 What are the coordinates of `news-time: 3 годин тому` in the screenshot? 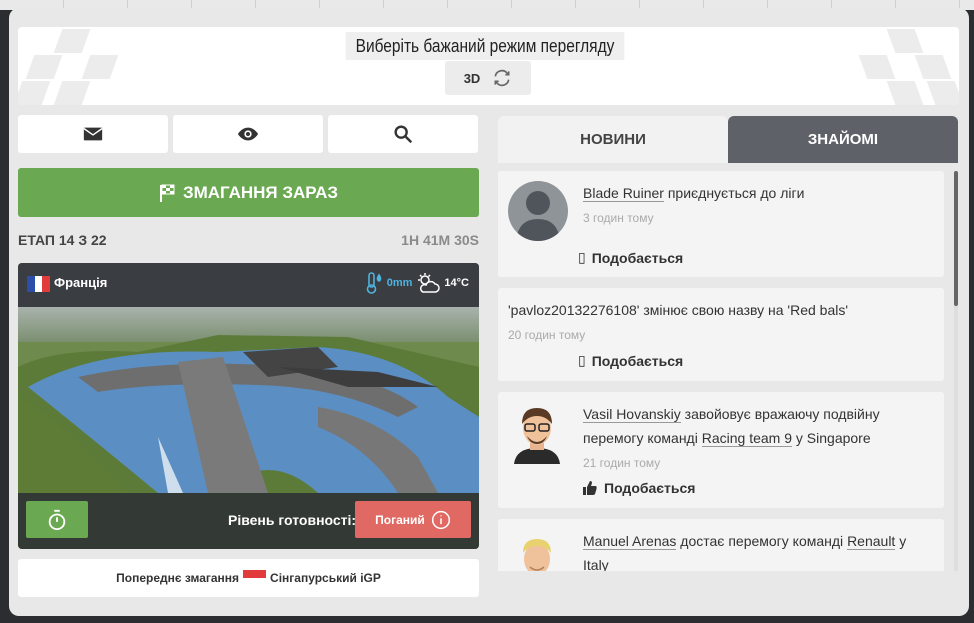 It's located at (618, 218).